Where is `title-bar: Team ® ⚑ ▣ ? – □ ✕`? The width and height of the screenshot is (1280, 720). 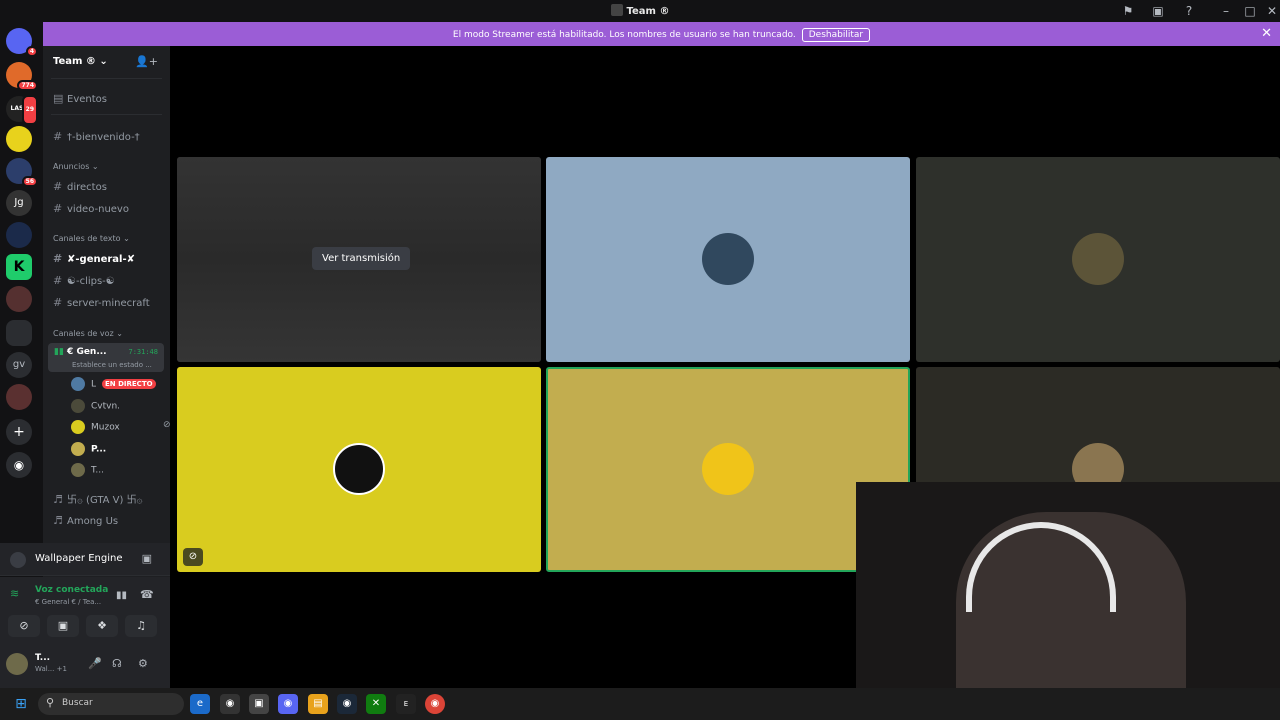 title-bar: Team ® ⚑ ▣ ? – □ ✕ is located at coordinates (640, 11).